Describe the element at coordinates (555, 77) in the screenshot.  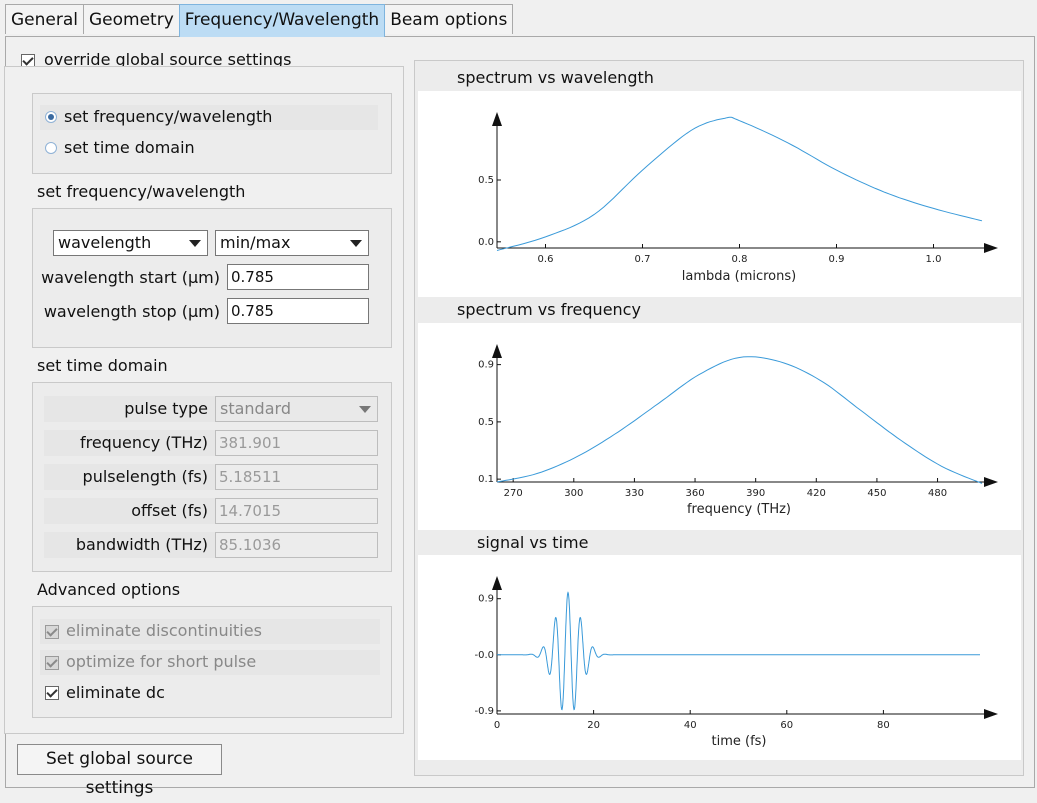
I see `plot-title-wavelength: spectrum vs wavelength` at that location.